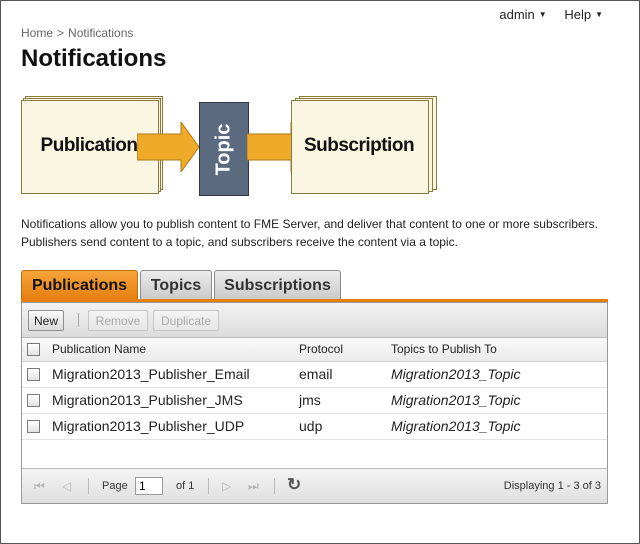 The image size is (640, 544). What do you see at coordinates (147, 400) in the screenshot?
I see `publication-name-cell: Migration2013_Publisher_JMS` at bounding box center [147, 400].